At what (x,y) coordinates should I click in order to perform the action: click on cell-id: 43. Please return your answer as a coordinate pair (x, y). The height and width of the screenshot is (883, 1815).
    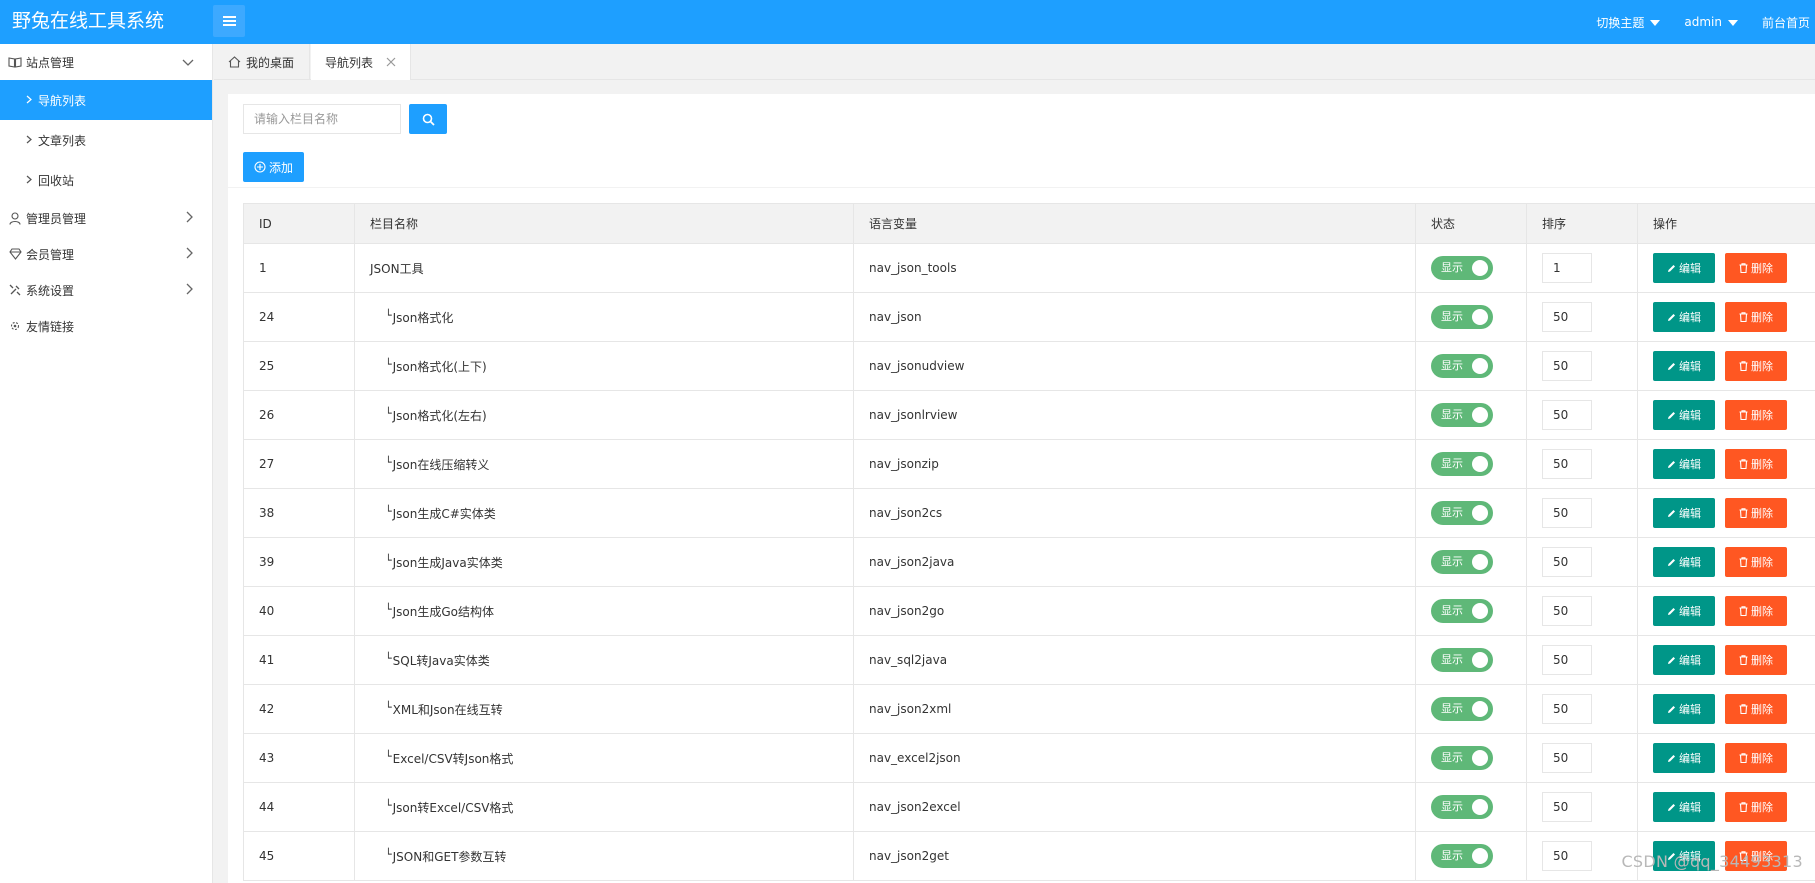
    Looking at the image, I should click on (299, 758).